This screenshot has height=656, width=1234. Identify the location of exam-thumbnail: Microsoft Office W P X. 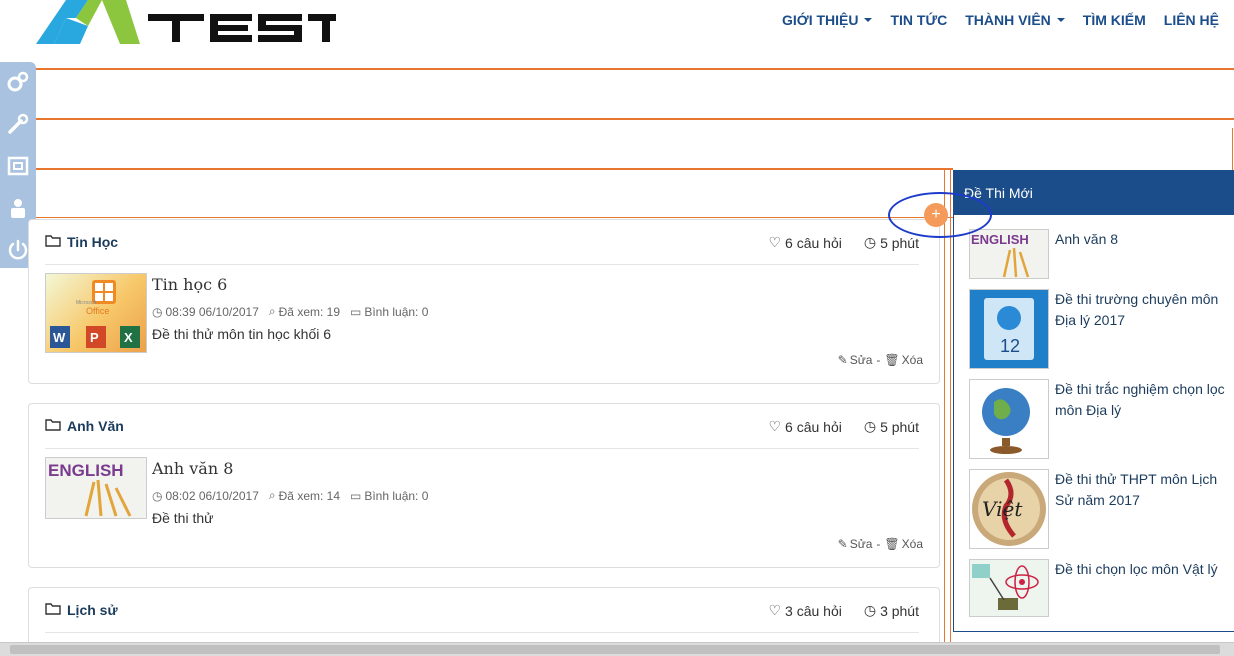
(96, 313).